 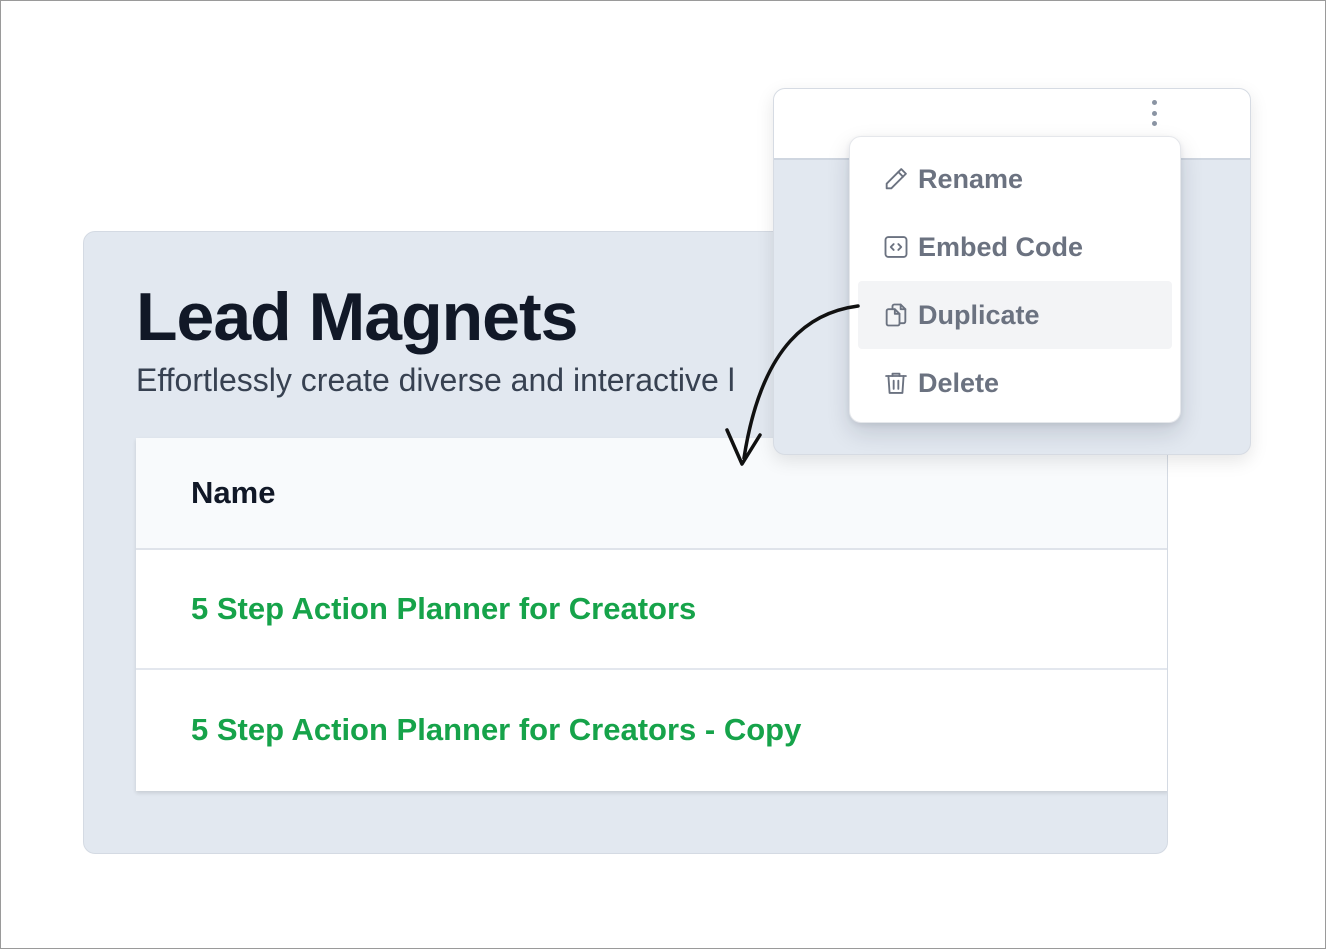 What do you see at coordinates (1015, 383) in the screenshot?
I see `menu-item-delete: Delete` at bounding box center [1015, 383].